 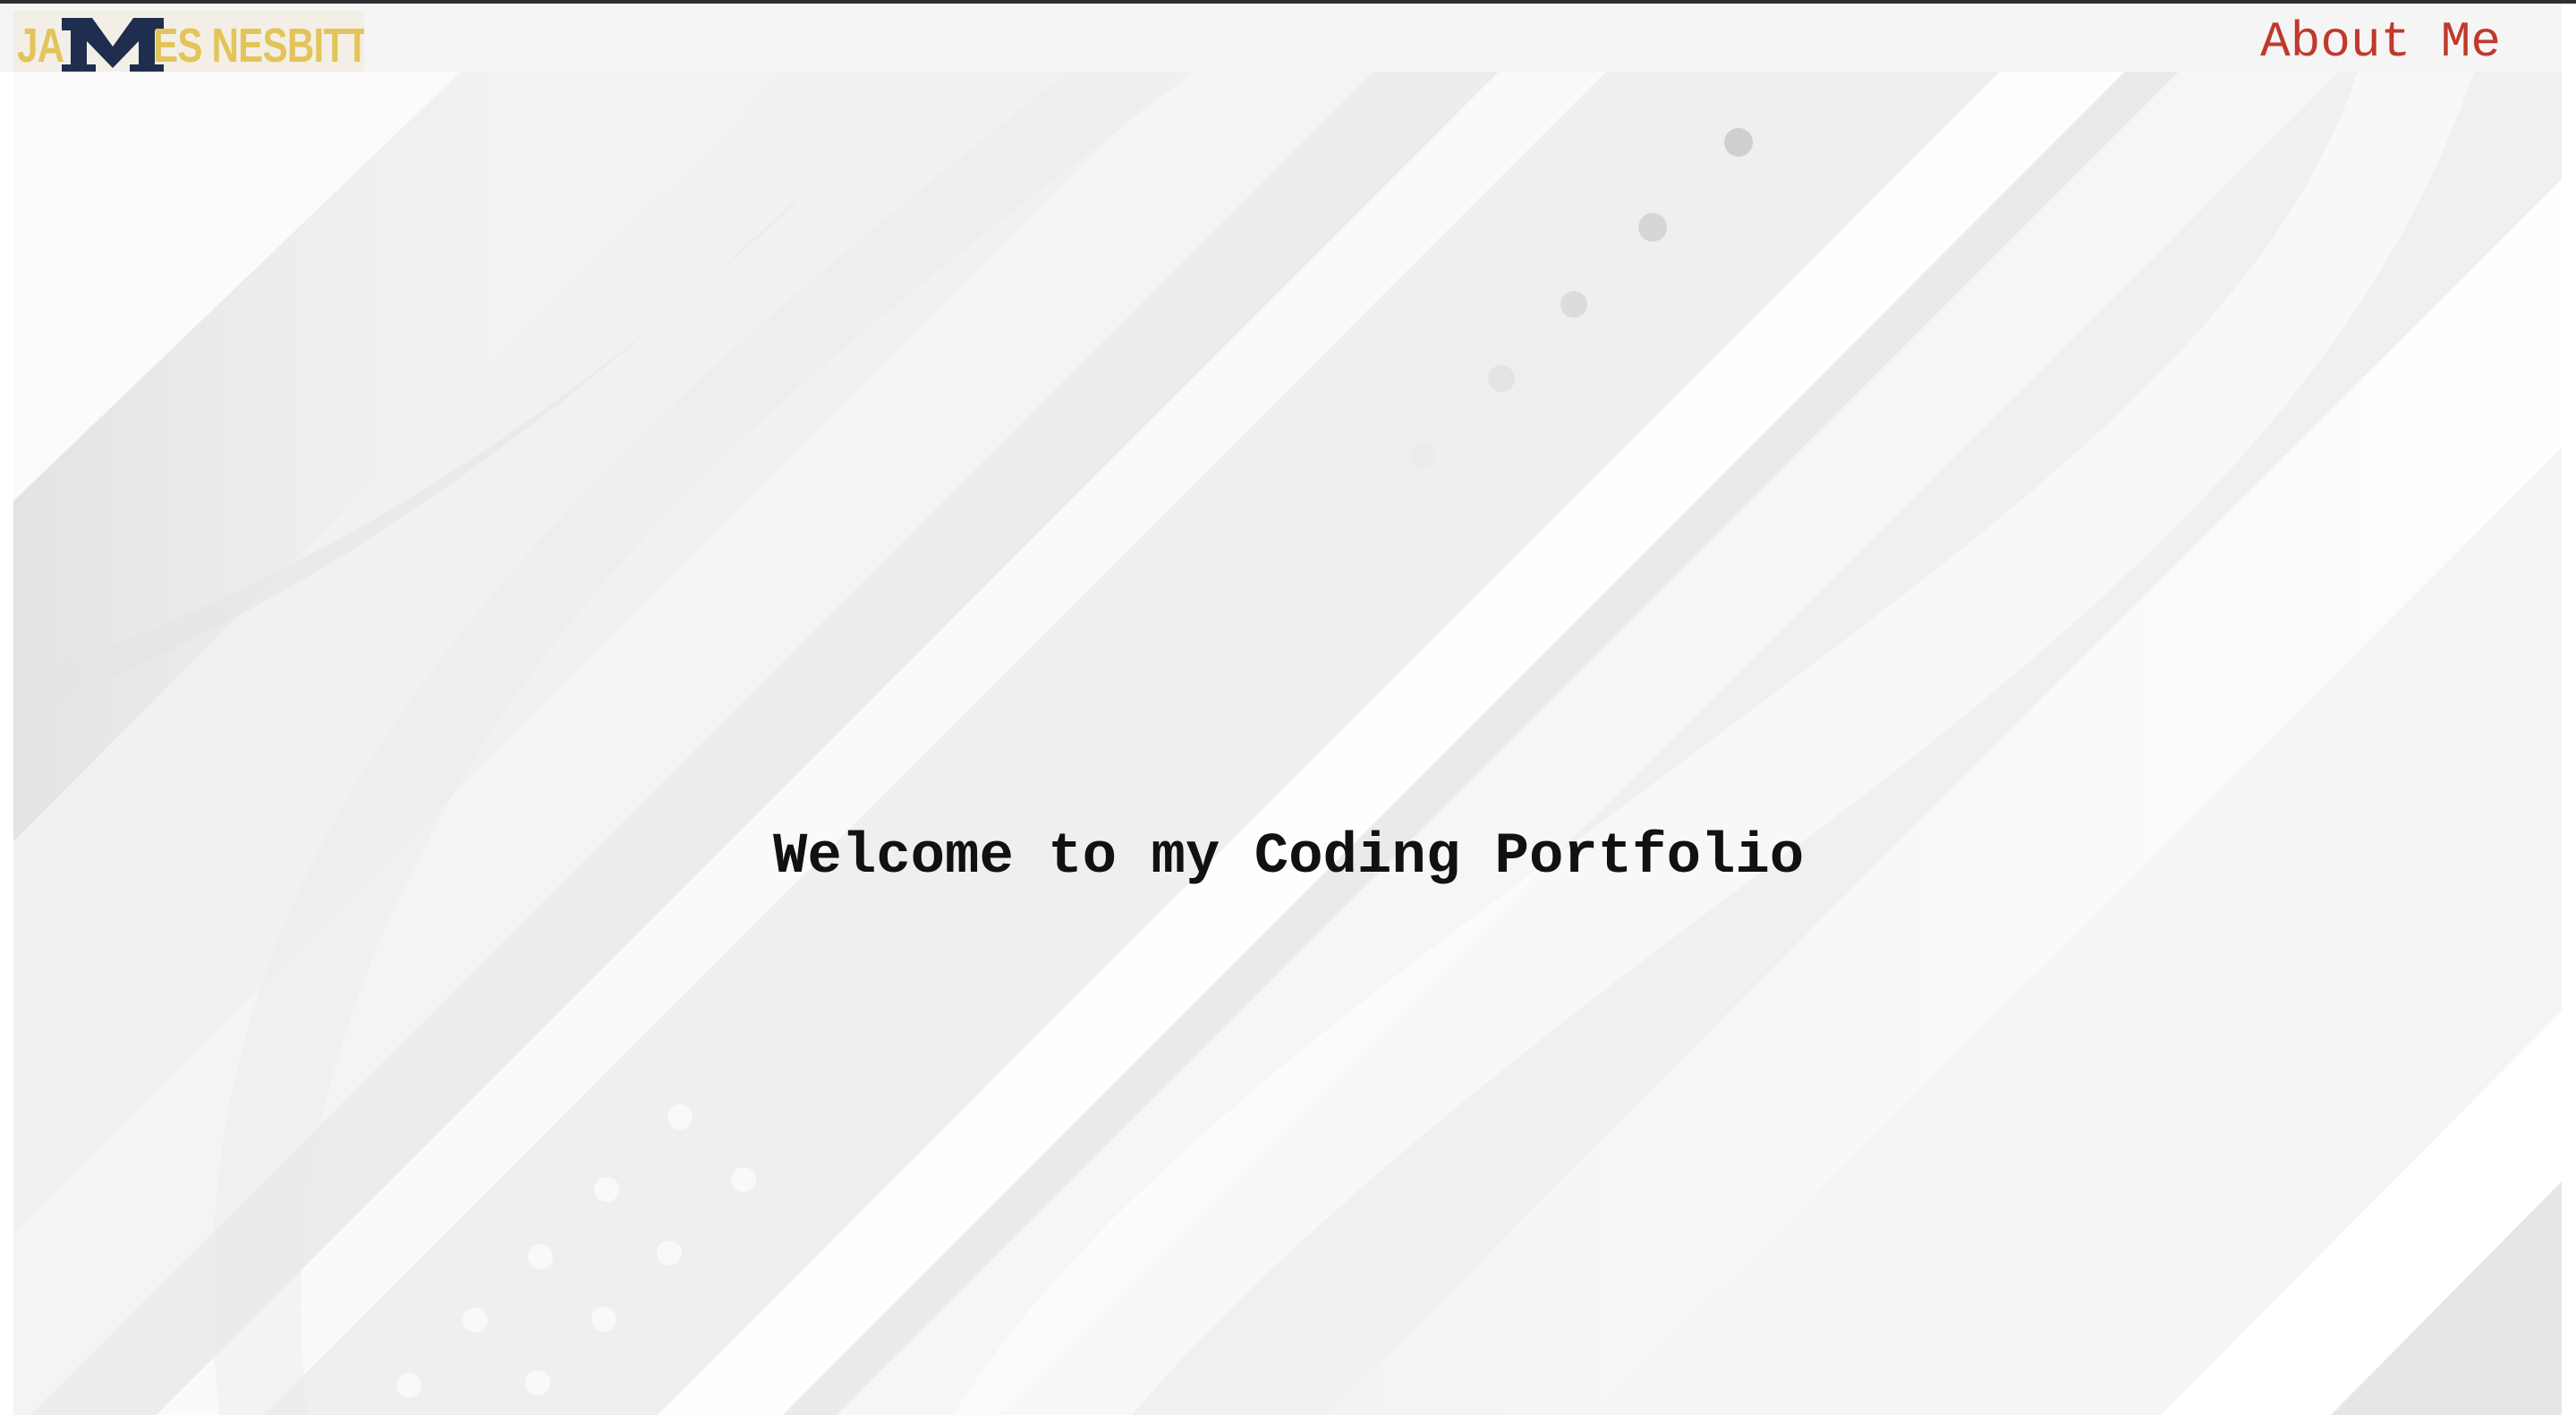 I want to click on hero-welcome-title: Welcome to my Coding Portfolio, so click(x=1289, y=857).